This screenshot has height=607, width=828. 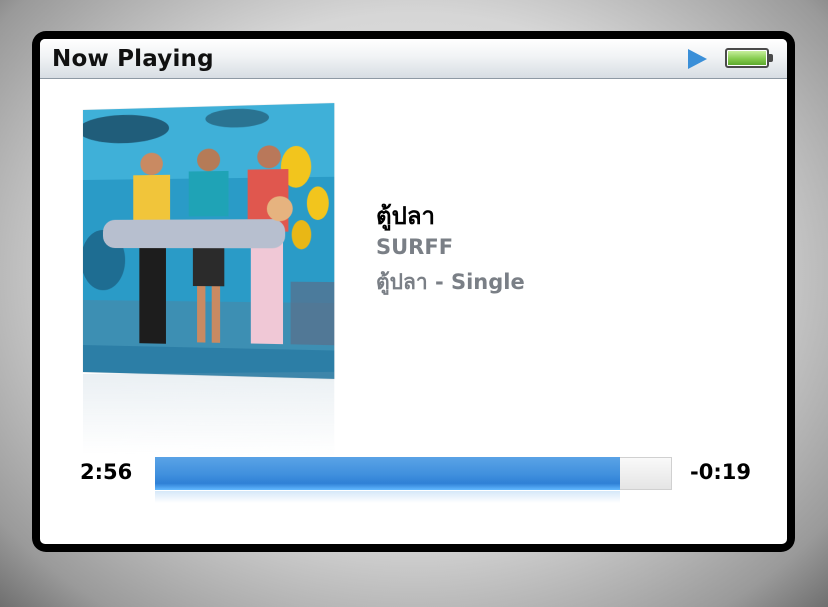 I want to click on track-title: ตู้ปลา, so click(x=406, y=216).